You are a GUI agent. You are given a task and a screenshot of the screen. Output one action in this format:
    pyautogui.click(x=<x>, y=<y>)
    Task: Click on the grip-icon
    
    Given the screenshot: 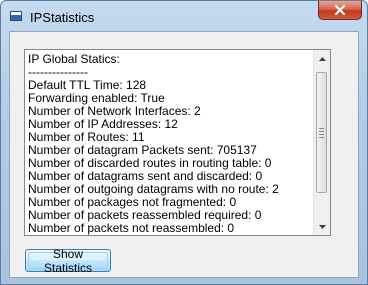 What is the action you would take?
    pyautogui.click(x=321, y=134)
    